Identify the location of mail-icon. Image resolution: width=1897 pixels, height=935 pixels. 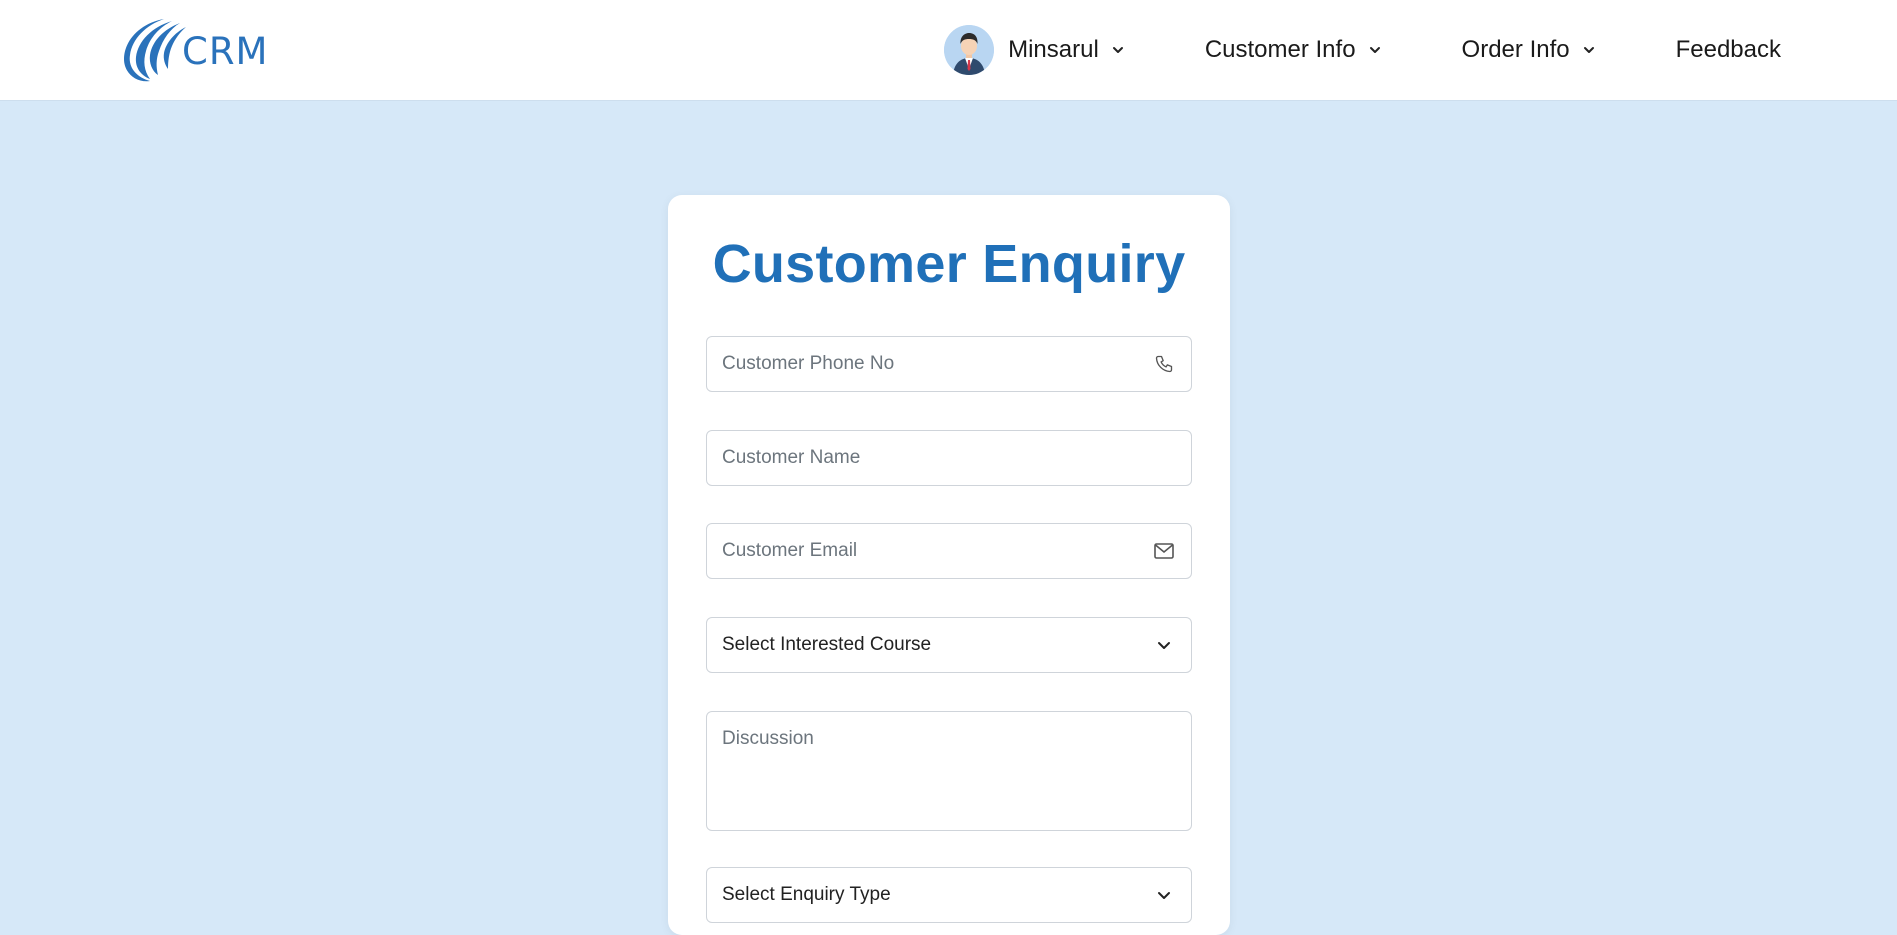
(1164, 551).